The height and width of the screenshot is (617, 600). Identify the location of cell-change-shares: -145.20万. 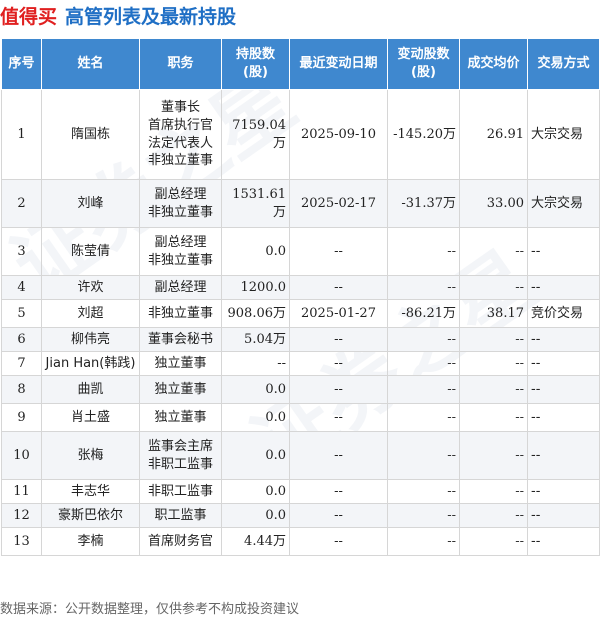
(423, 134).